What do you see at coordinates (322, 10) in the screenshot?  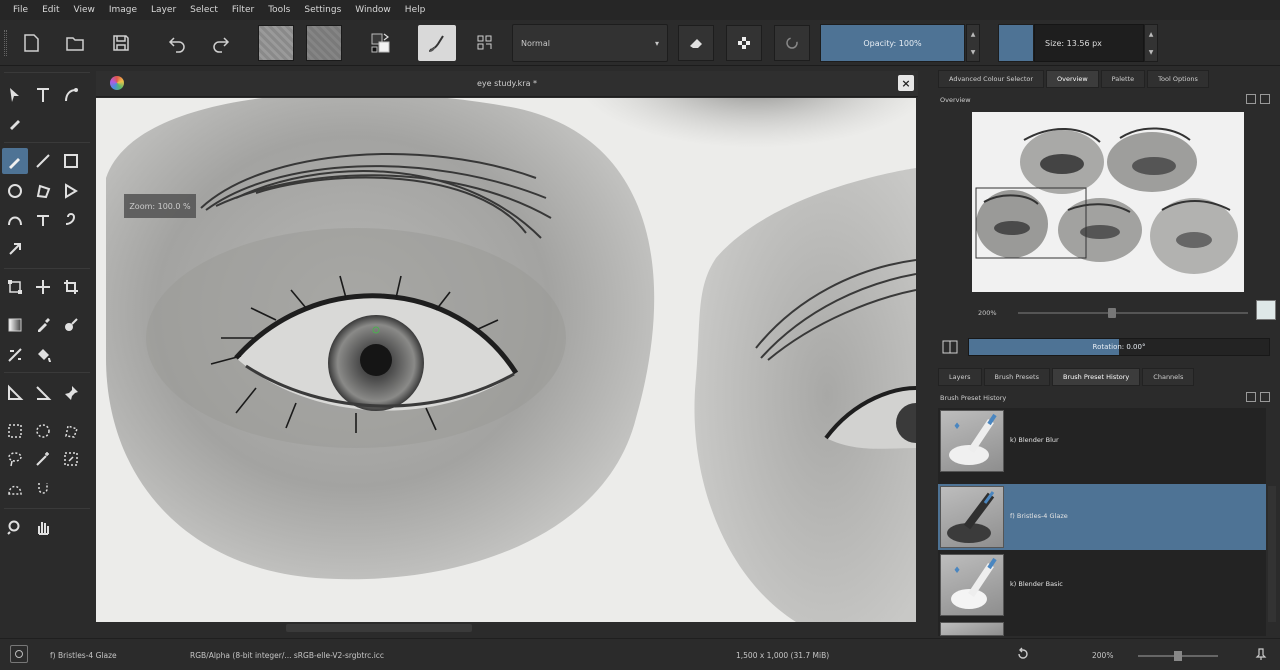 I see `menu-settings: Settings` at bounding box center [322, 10].